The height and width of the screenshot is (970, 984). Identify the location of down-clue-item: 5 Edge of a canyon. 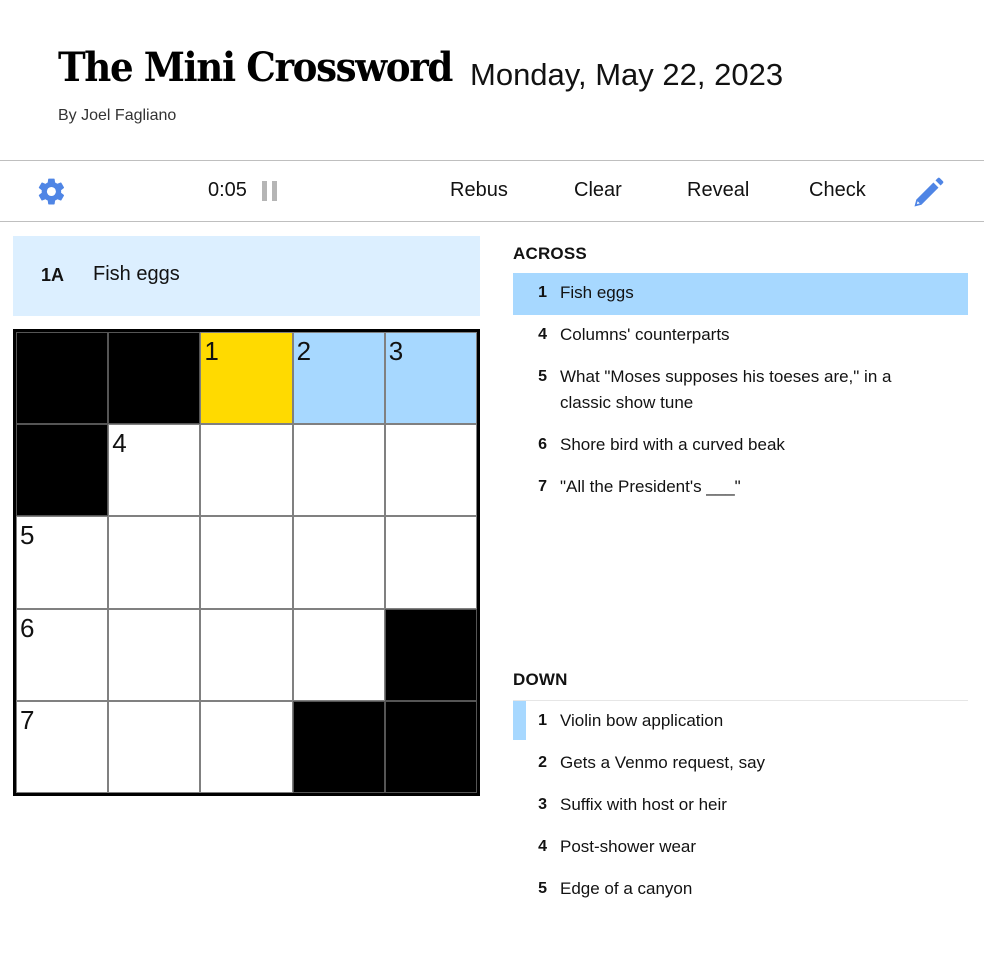
(740, 890).